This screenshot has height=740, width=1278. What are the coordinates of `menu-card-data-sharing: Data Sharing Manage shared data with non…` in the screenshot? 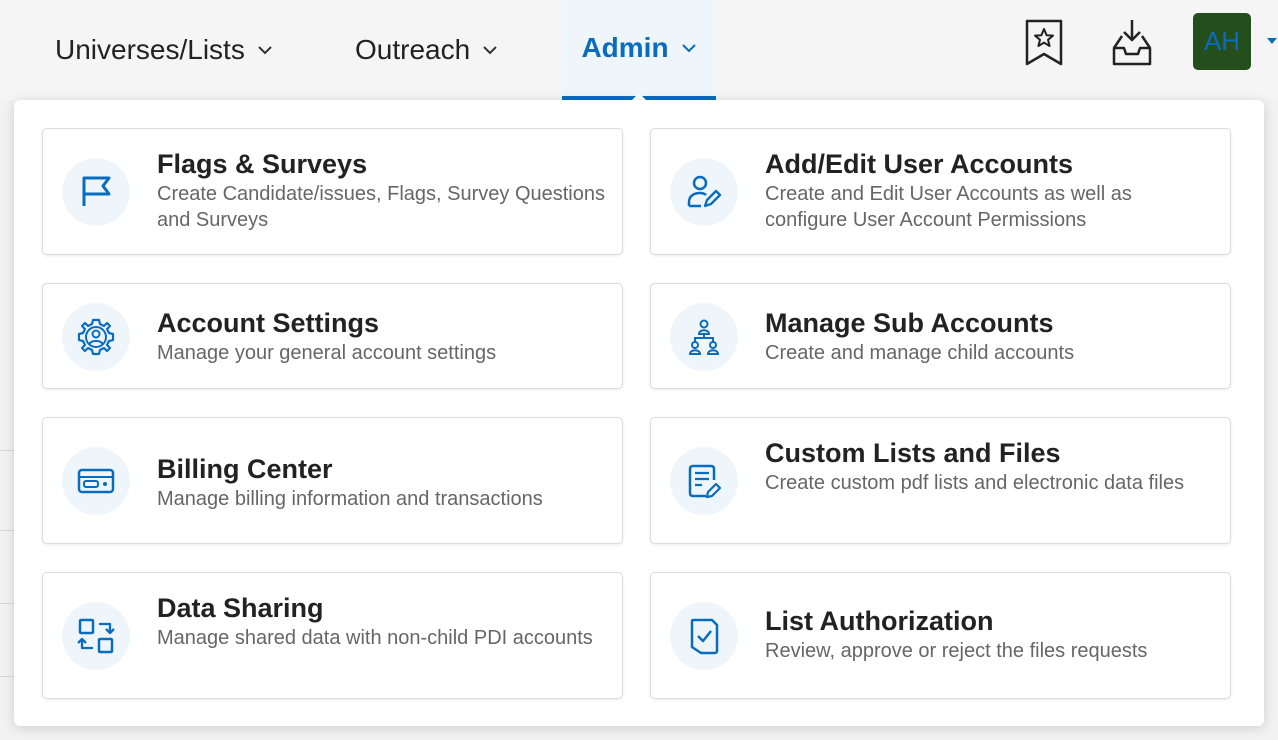 It's located at (332, 635).